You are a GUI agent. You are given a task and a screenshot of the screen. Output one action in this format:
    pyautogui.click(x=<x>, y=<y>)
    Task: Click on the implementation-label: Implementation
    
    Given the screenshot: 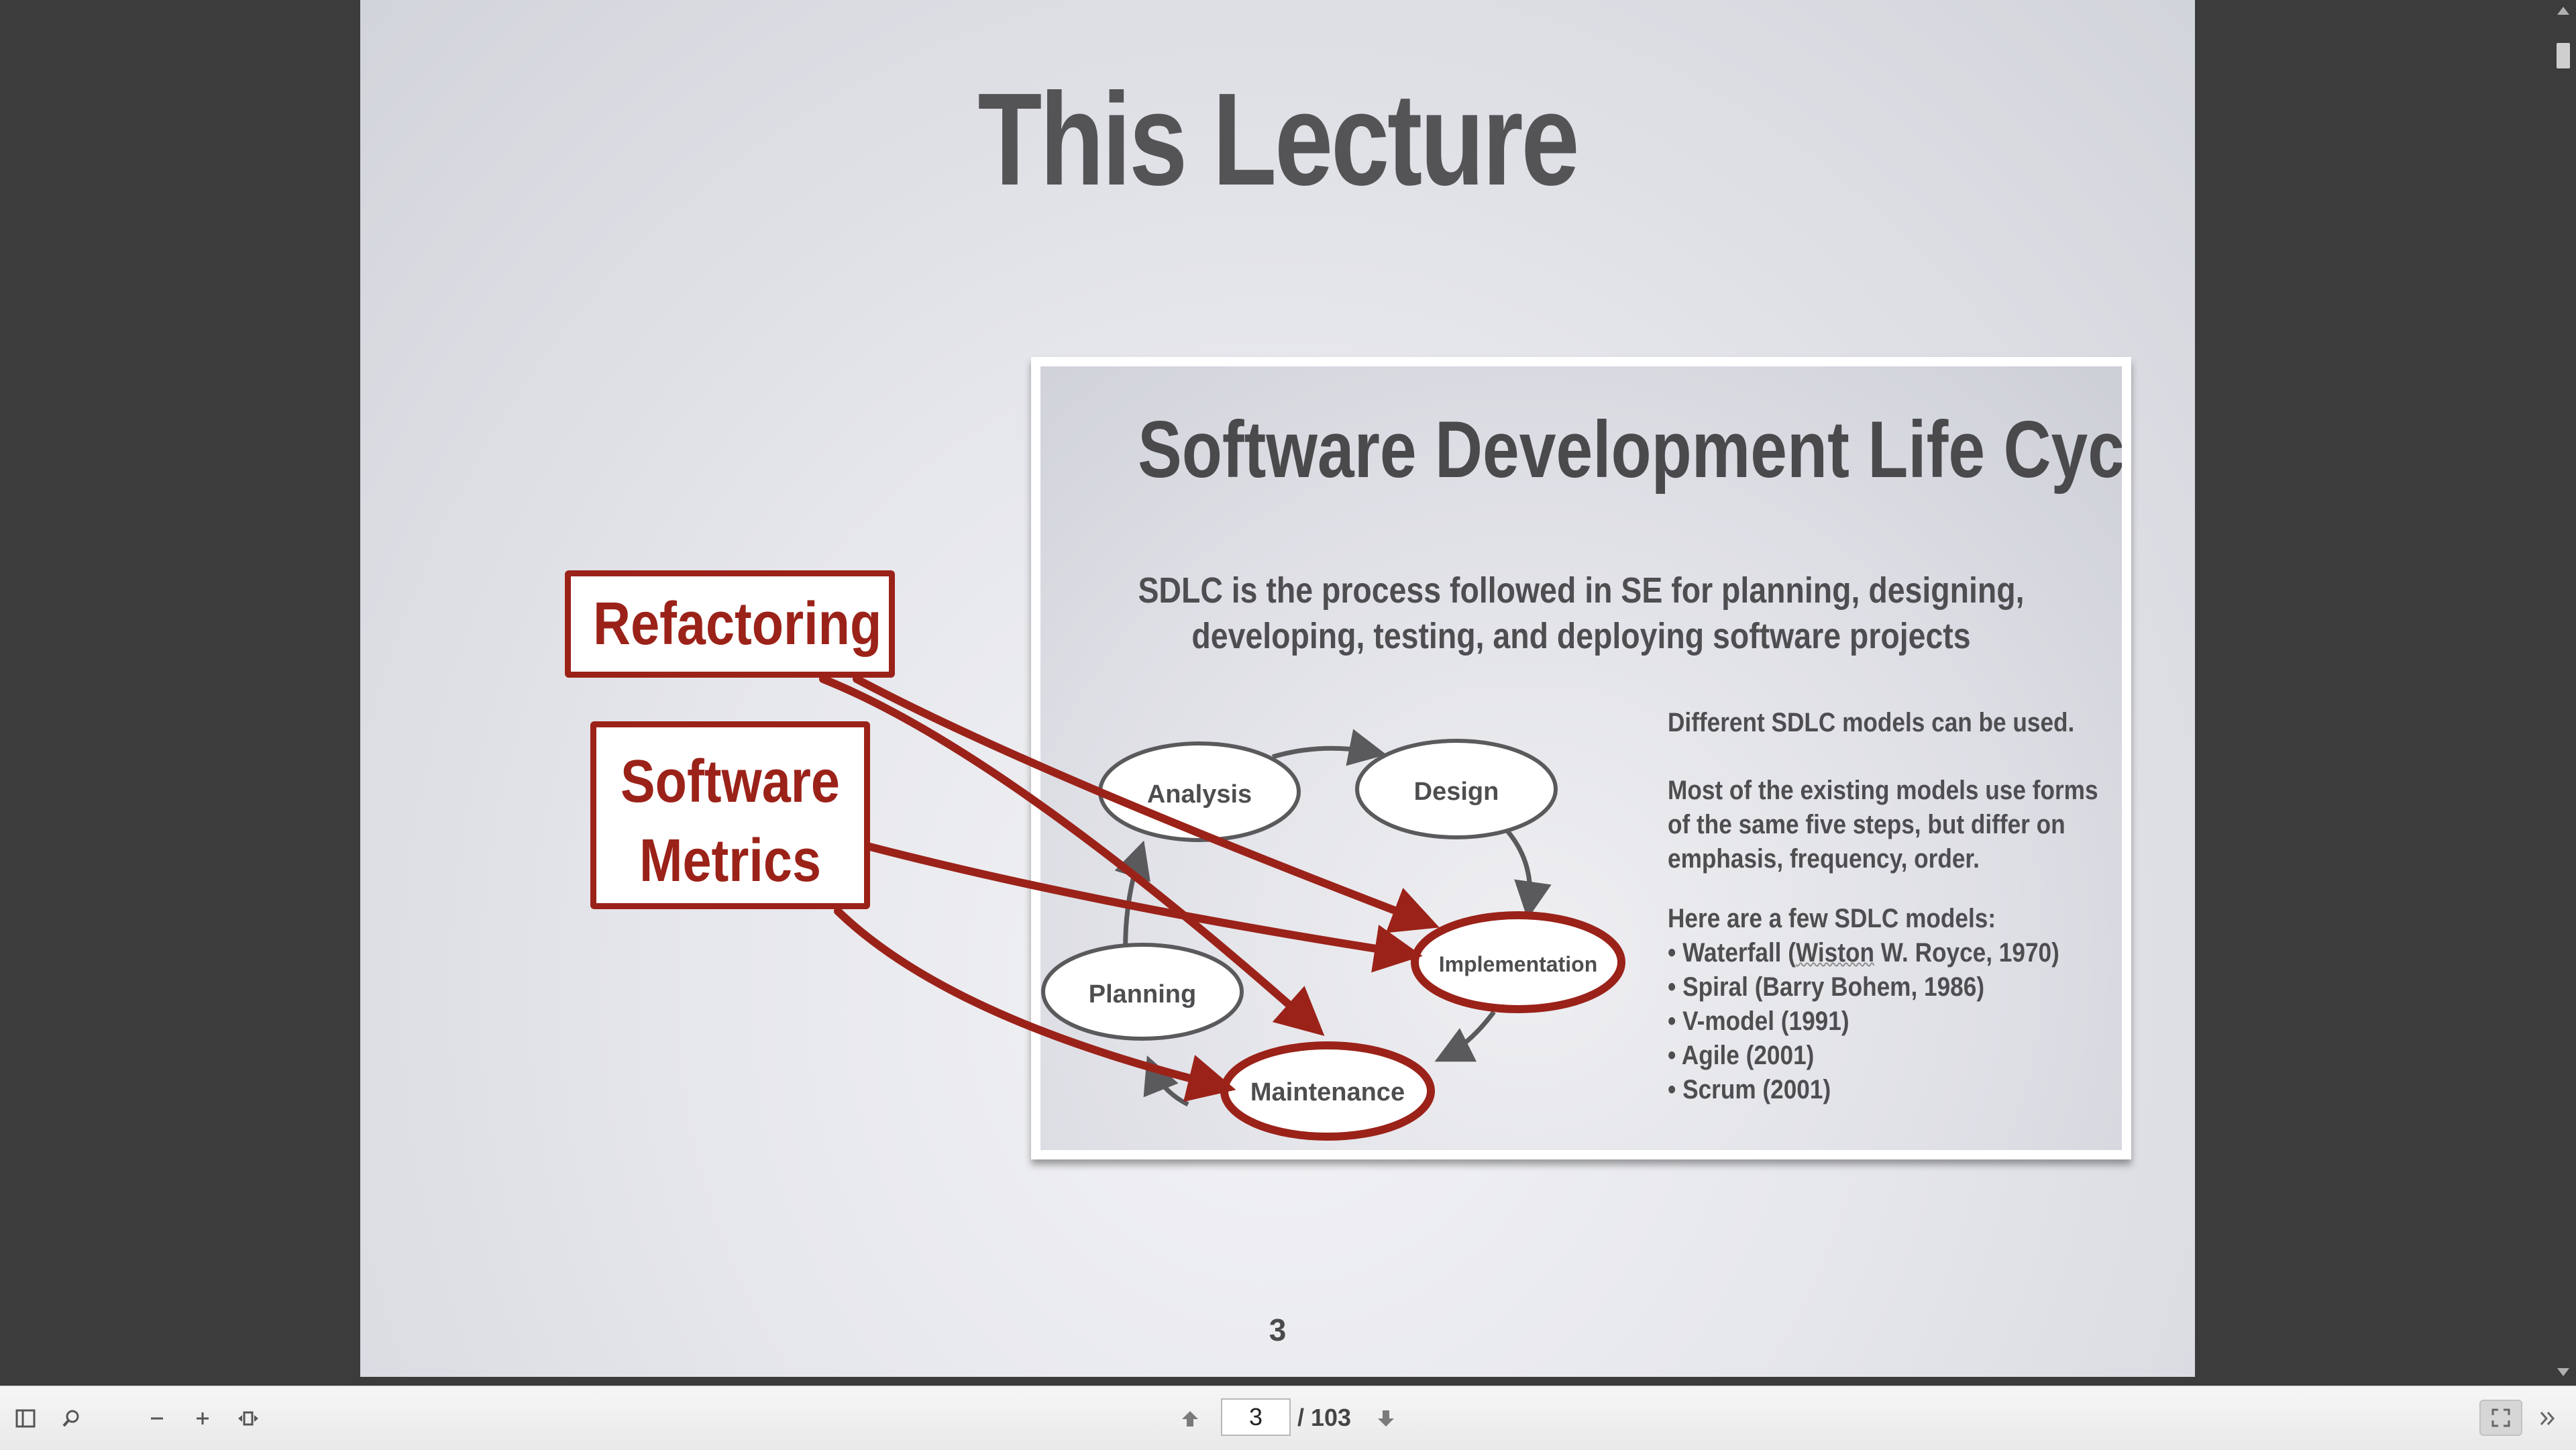 What is the action you would take?
    pyautogui.click(x=1518, y=964)
    